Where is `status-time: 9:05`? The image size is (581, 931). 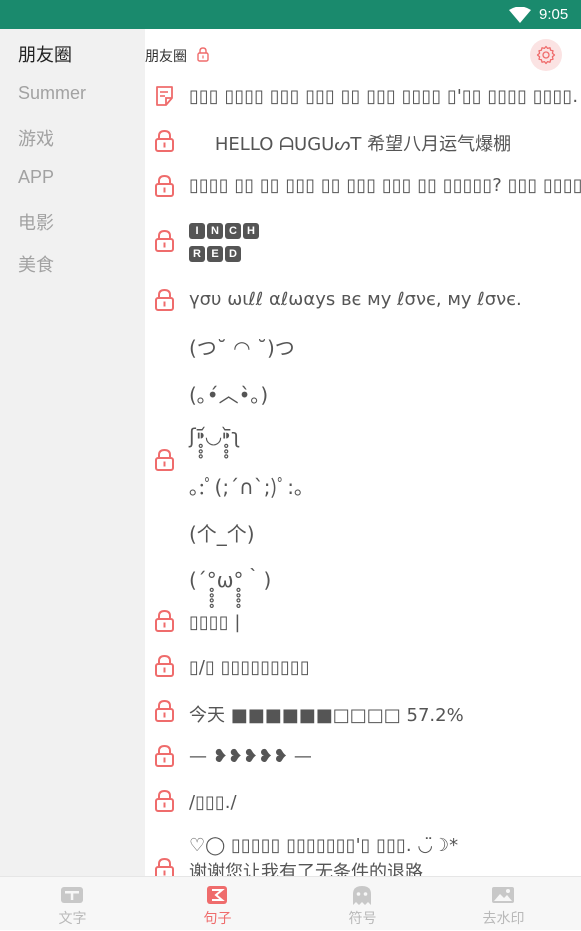 status-time: 9:05 is located at coordinates (554, 14).